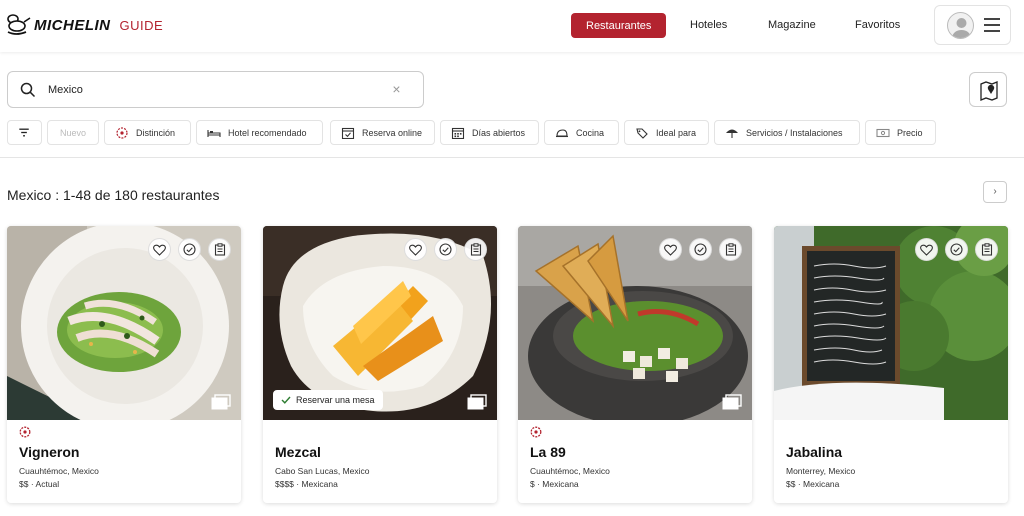 Image resolution: width=1024 pixels, height=516 pixels. Describe the element at coordinates (458, 133) in the screenshot. I see `calendar-grid-icon` at that location.